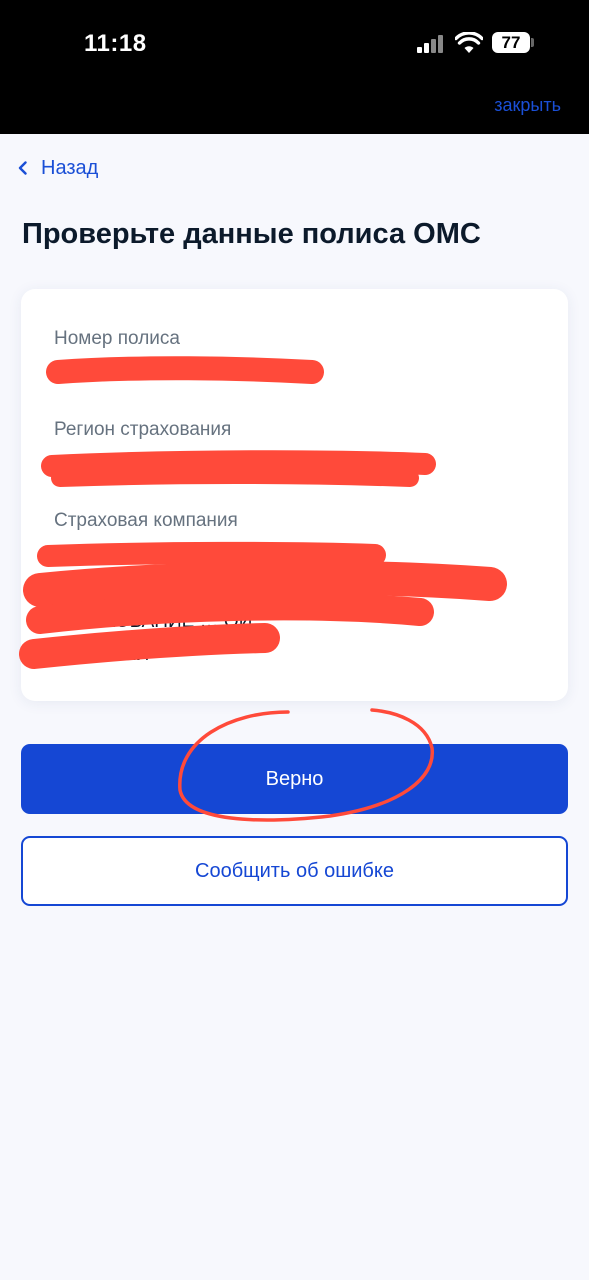  I want to click on insurance-company-value-line2: БЛИКИ, so click(118, 654).